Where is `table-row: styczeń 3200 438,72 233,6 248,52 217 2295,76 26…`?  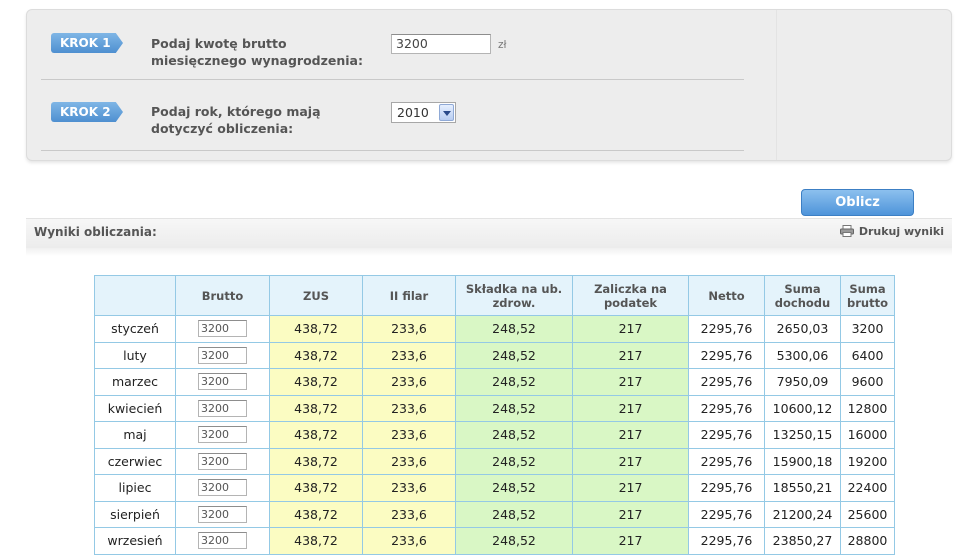 table-row: styczeń 3200 438,72 233,6 248,52 217 2295,76 26… is located at coordinates (494, 329).